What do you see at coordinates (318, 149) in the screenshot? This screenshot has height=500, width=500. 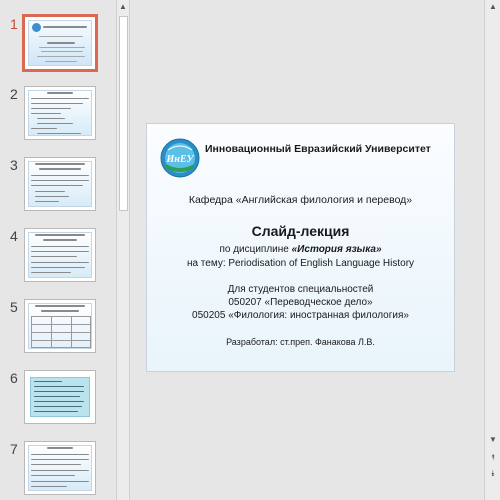 I see `university-name: Инновационный Евразийский Университет` at bounding box center [318, 149].